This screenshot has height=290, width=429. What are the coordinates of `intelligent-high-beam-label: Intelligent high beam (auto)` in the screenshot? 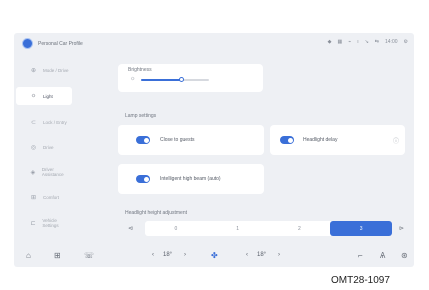 It's located at (190, 179).